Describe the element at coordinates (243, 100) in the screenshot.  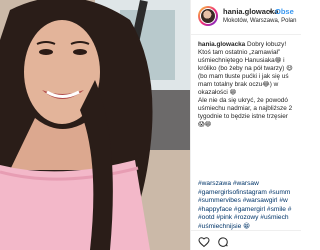
I see `caption-line: Ale nie da się ukryć, że powodó` at that location.